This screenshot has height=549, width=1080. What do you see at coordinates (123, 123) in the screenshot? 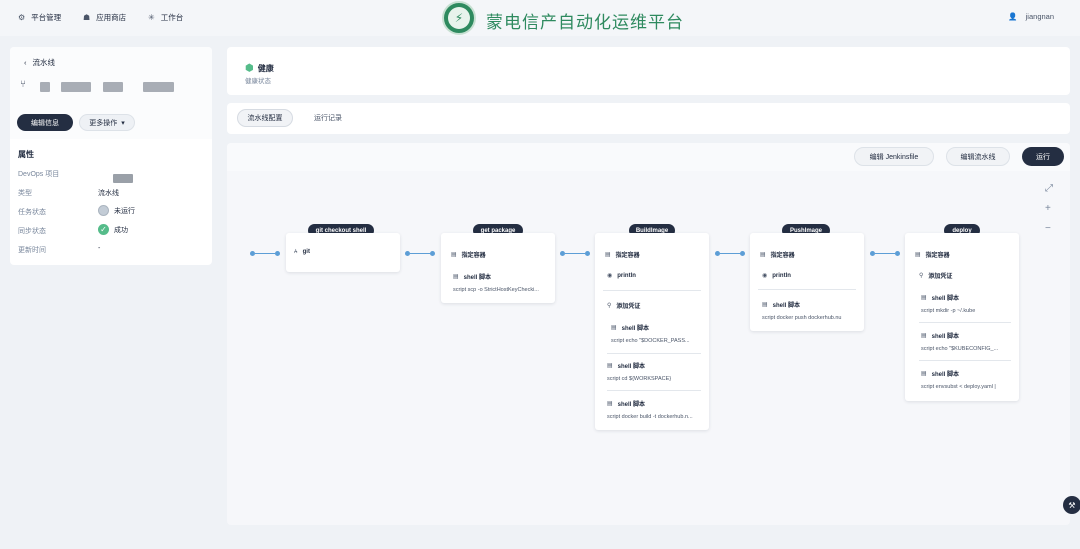
I see `caret-down-icon: ▾` at bounding box center [123, 123].